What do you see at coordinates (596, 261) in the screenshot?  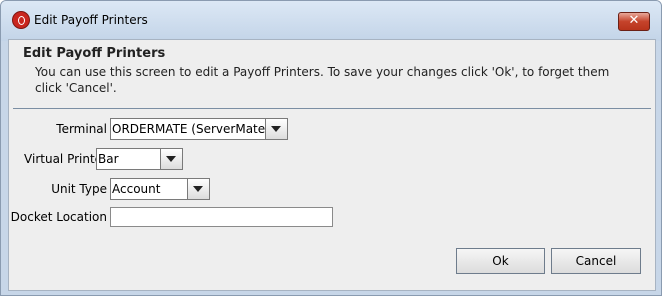 I see `cancel-button: Cancel` at bounding box center [596, 261].